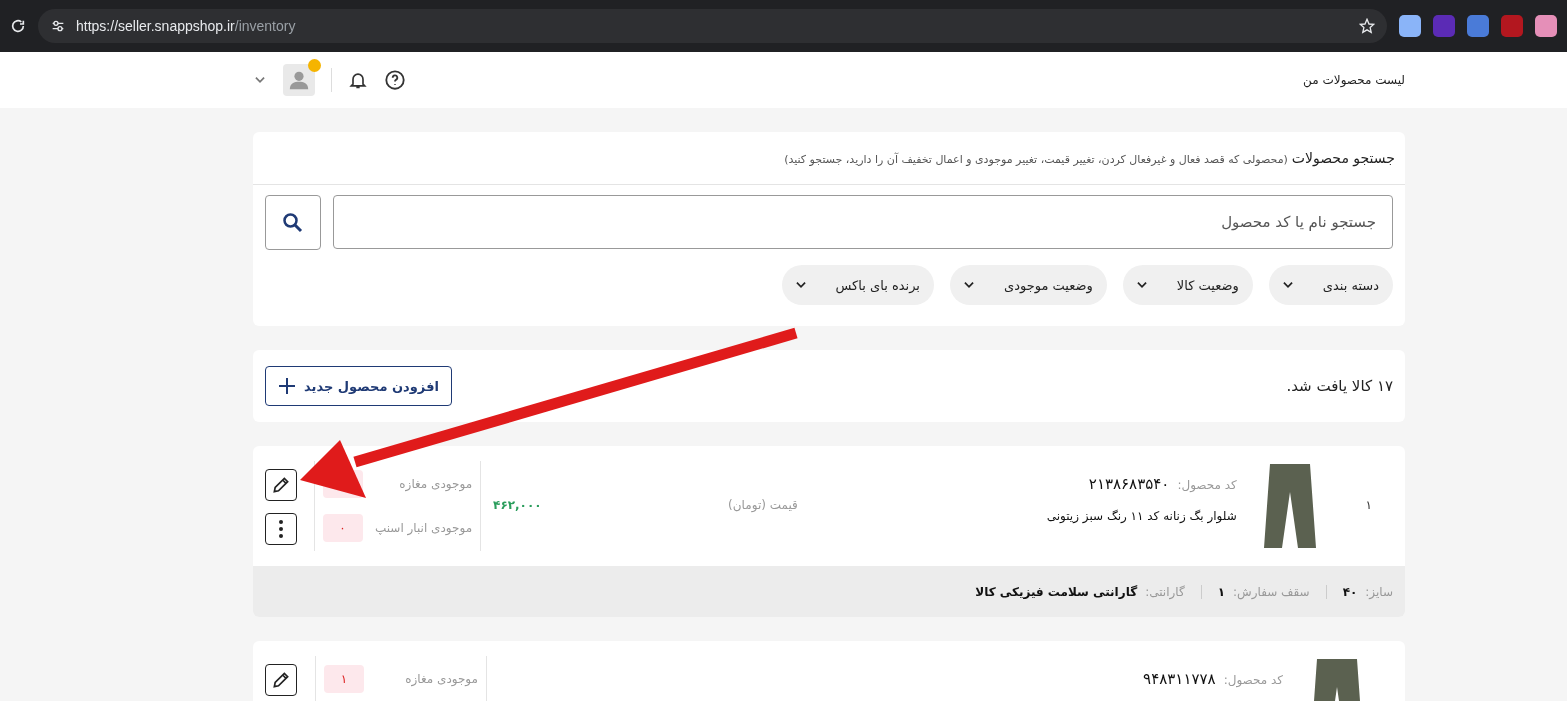 The height and width of the screenshot is (701, 1567). What do you see at coordinates (1187, 285) in the screenshot?
I see `filter-dropdown: وضعیت کالا` at bounding box center [1187, 285].